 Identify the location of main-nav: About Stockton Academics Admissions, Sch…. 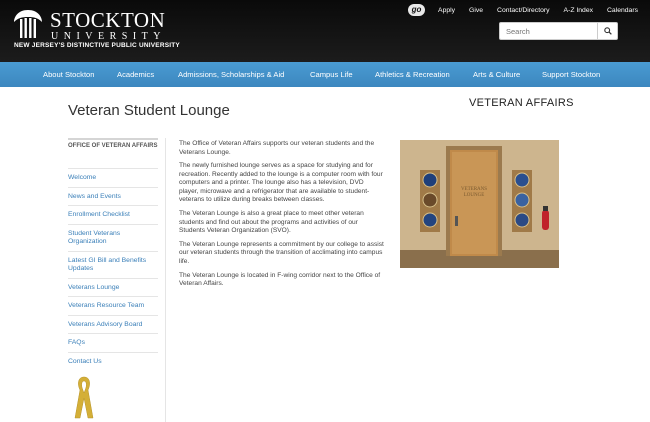
(325, 74).